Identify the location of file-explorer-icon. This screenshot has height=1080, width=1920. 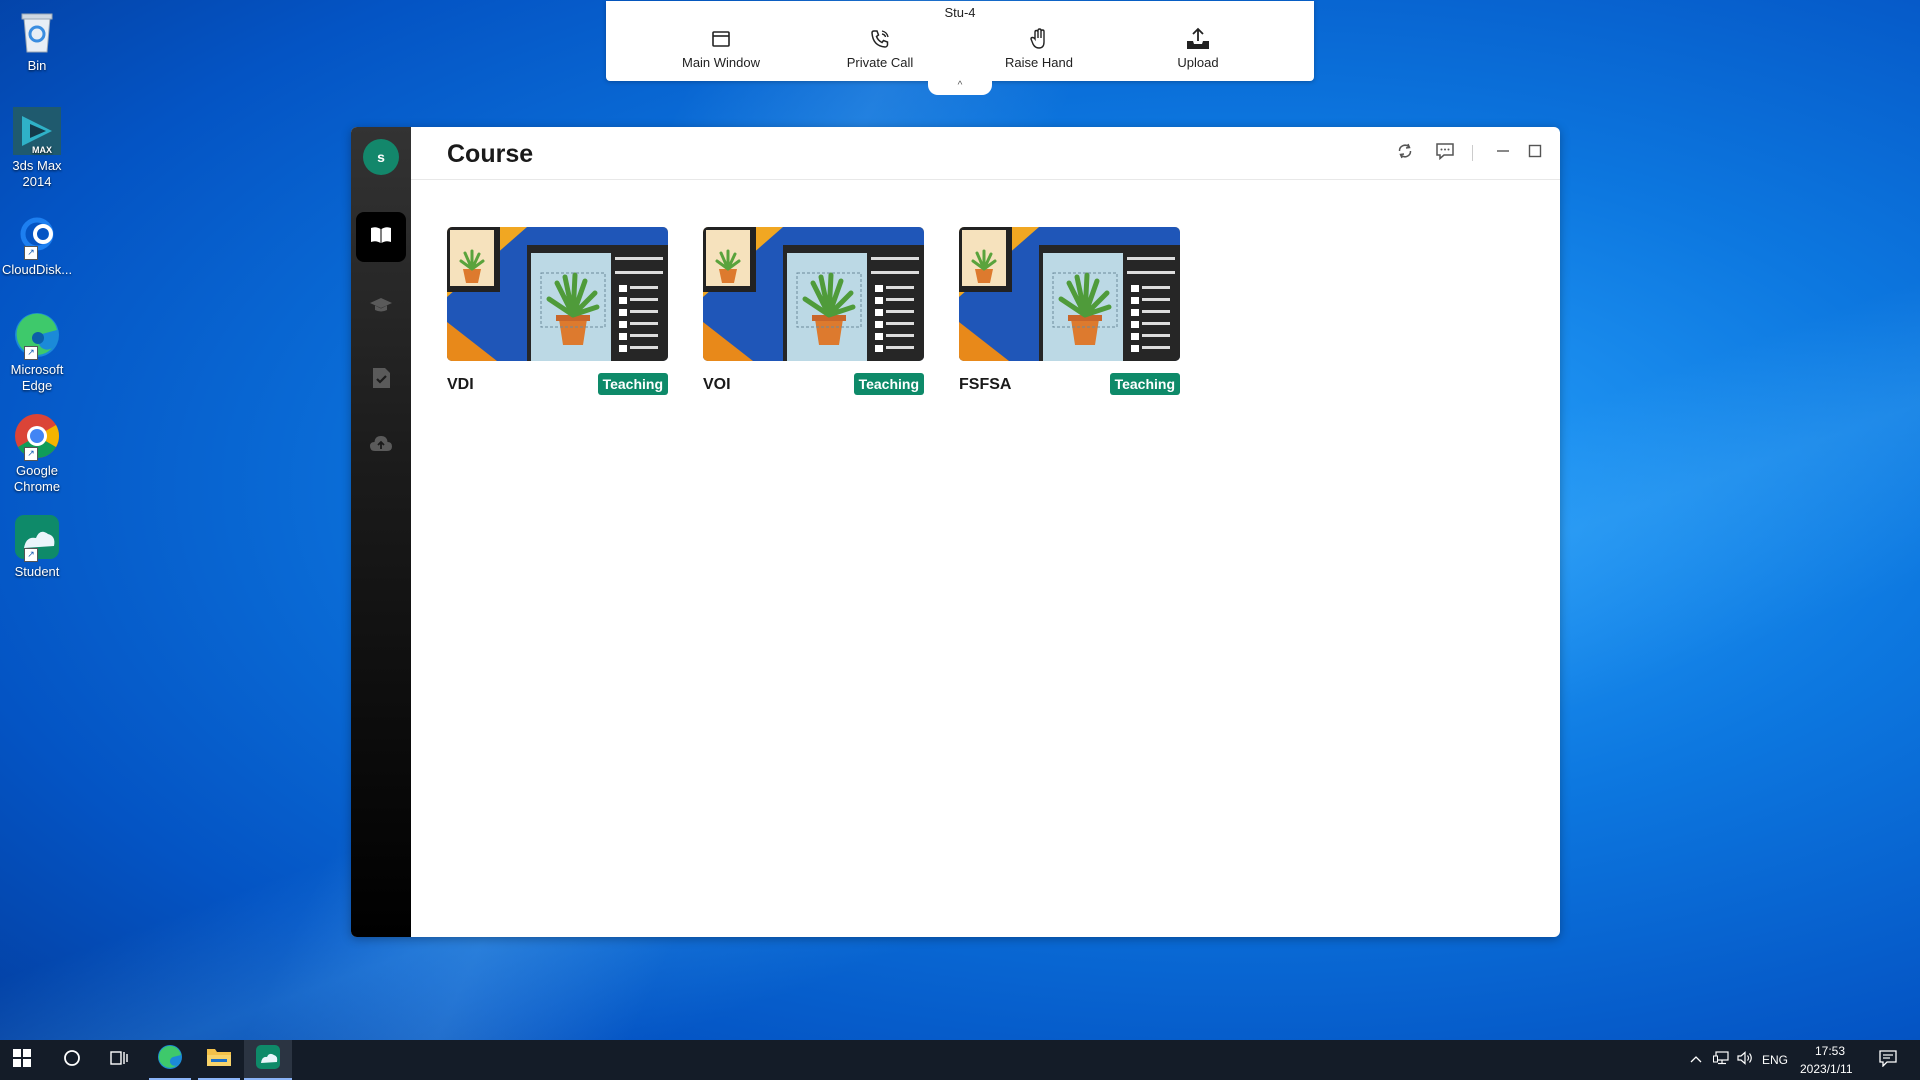
(219, 1059).